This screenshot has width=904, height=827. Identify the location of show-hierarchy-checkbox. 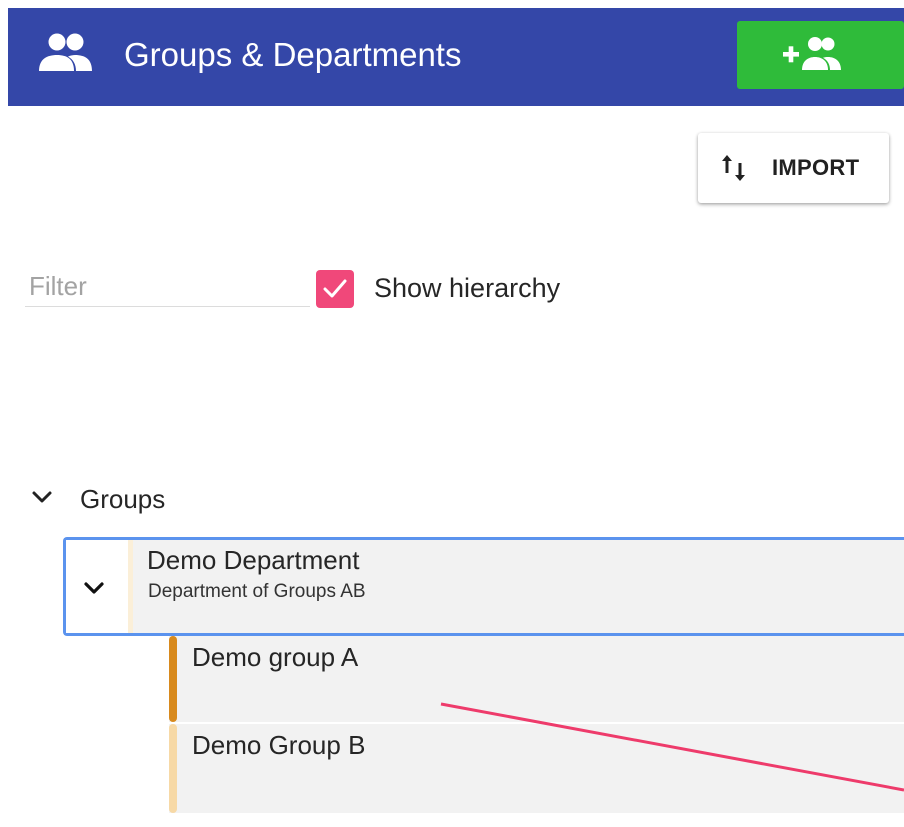
(335, 289).